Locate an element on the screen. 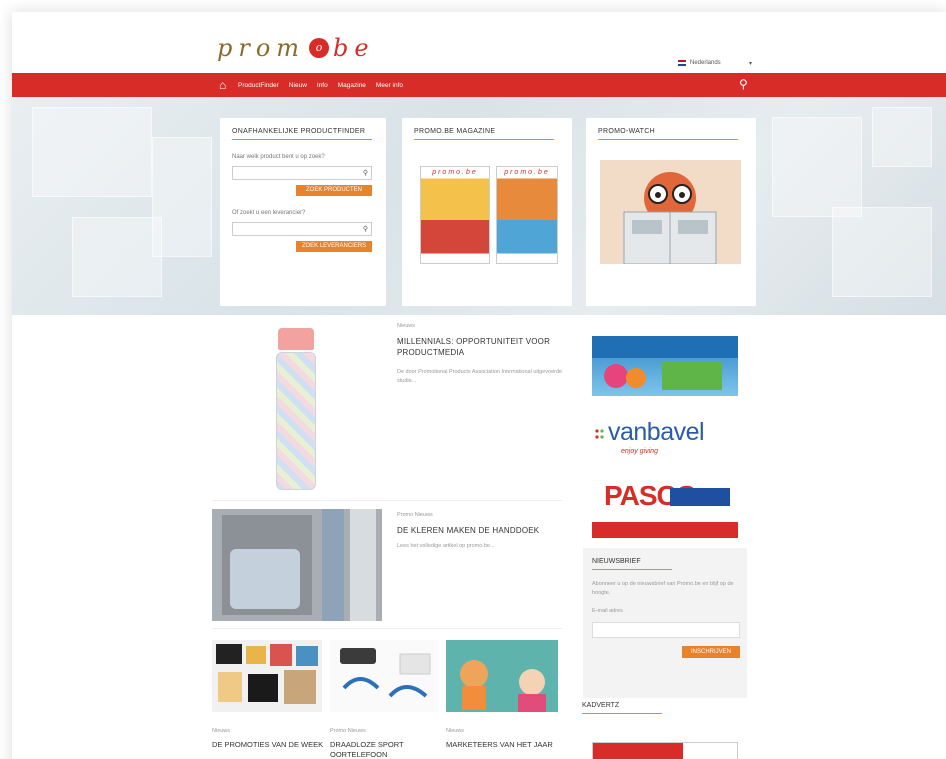 The image size is (946, 759). logo-dot: o is located at coordinates (319, 48).